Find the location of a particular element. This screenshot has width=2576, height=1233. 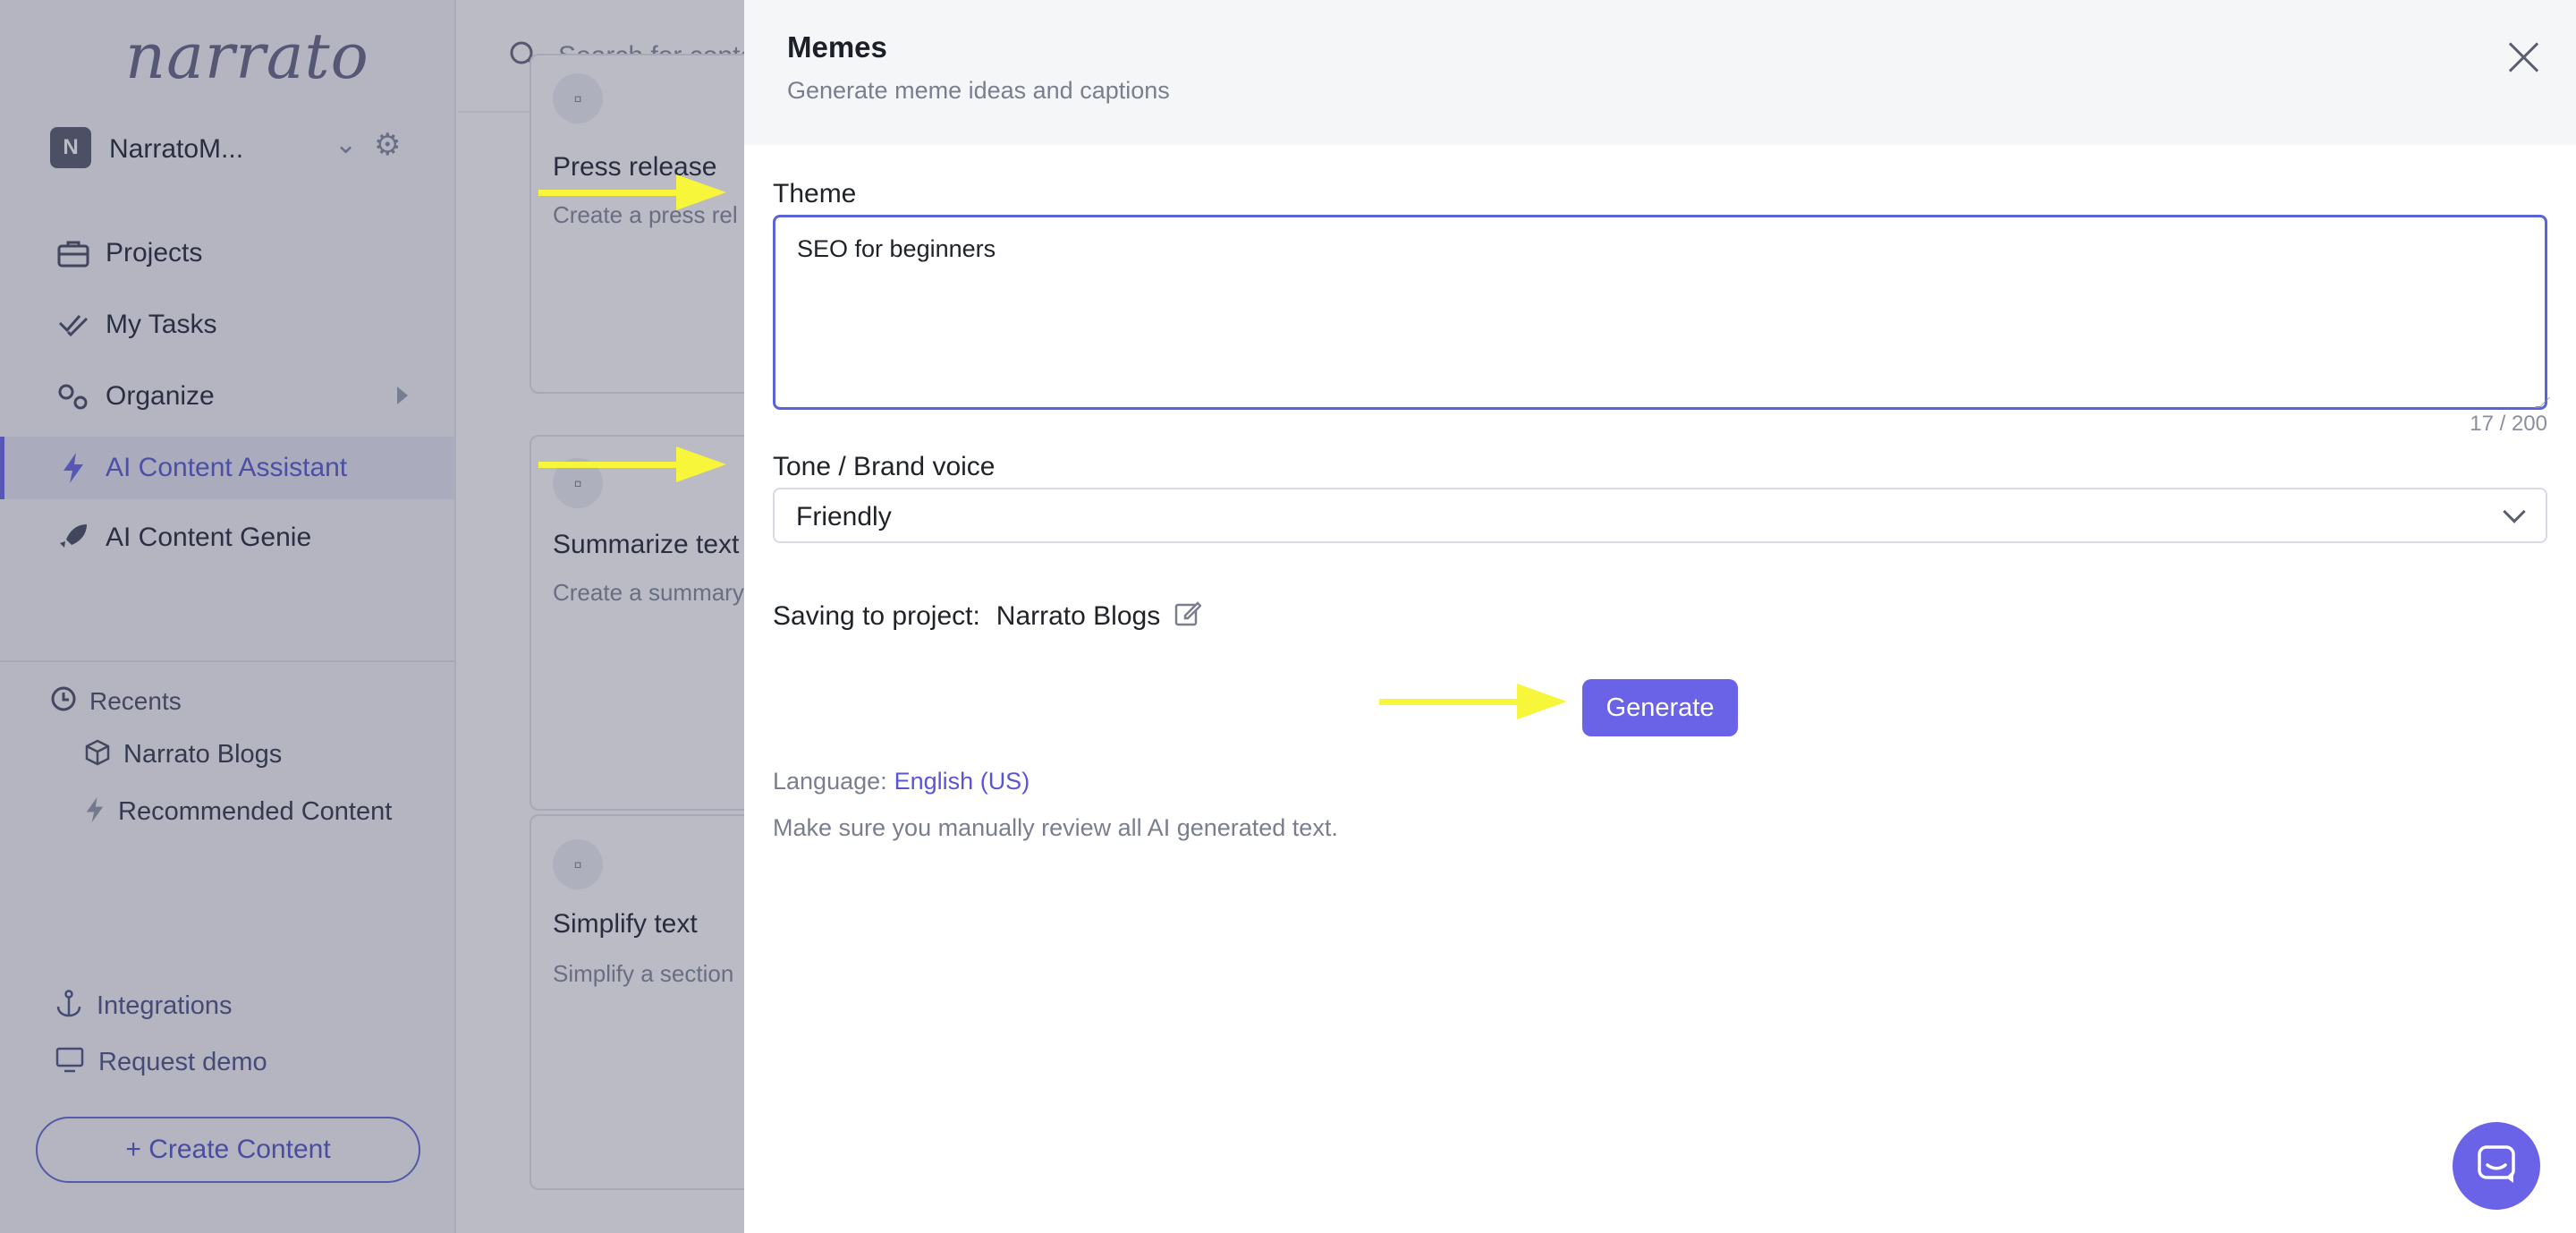

chat-launcher-button is located at coordinates (2496, 1166).